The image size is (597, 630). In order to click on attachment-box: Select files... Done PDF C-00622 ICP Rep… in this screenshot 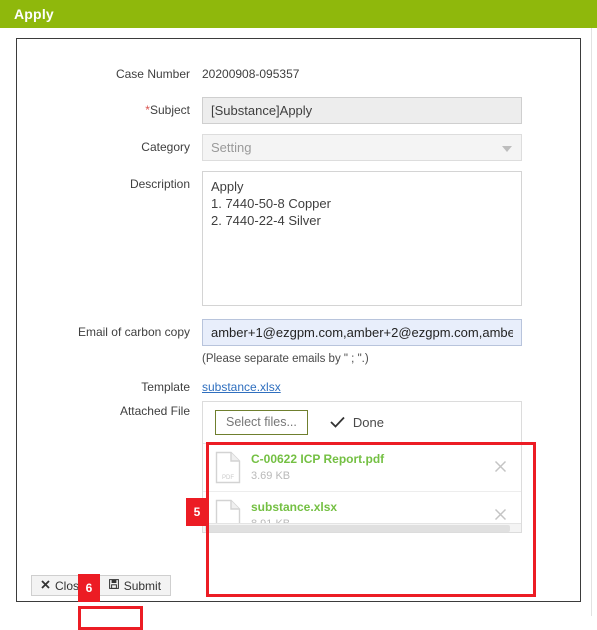, I will do `click(362, 467)`.